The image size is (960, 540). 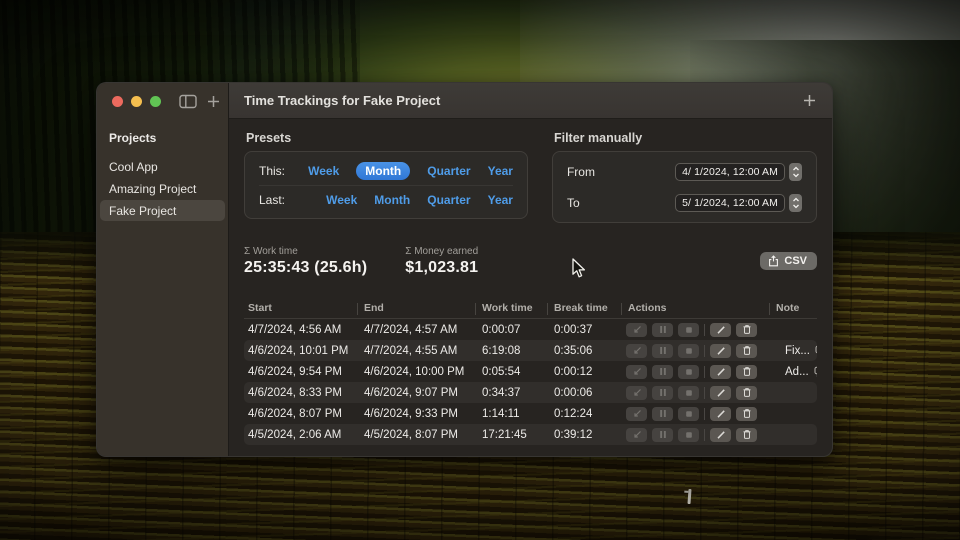 What do you see at coordinates (598, 138) in the screenshot?
I see `filter-header: Filter manually` at bounding box center [598, 138].